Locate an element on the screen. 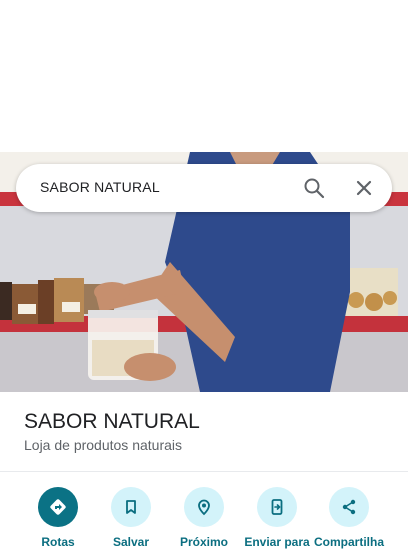 The width and height of the screenshot is (408, 549). directions-icon is located at coordinates (58, 507).